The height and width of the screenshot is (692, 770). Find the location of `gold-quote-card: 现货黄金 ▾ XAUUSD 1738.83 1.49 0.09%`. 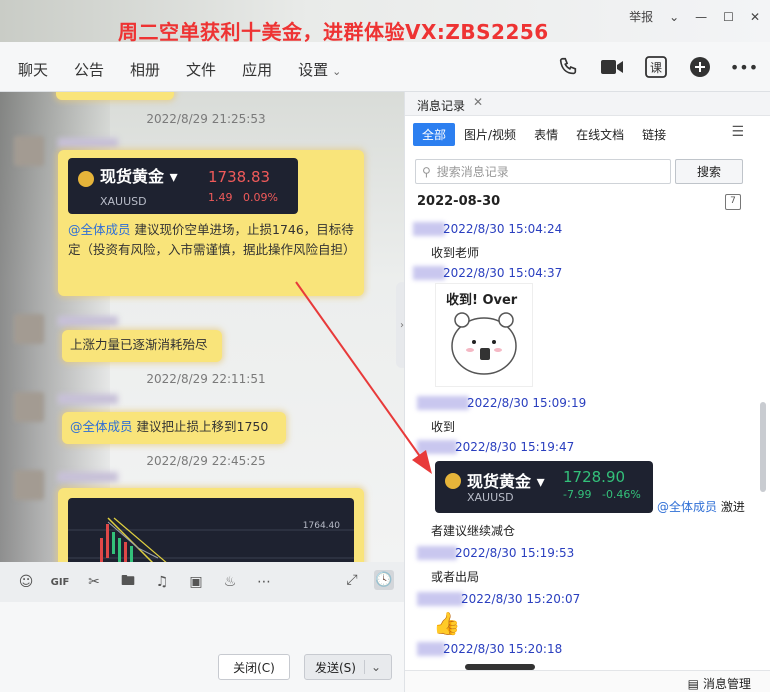

gold-quote-card: 现货黄金 ▾ XAUUSD 1738.83 1.49 0.09% is located at coordinates (183, 186).